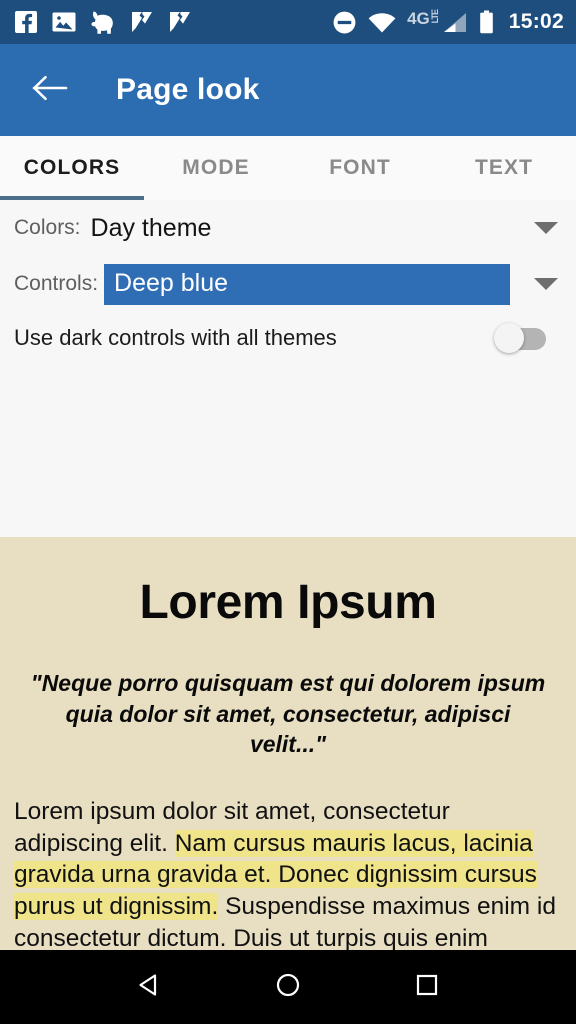  I want to click on page-title: Page look, so click(188, 89).